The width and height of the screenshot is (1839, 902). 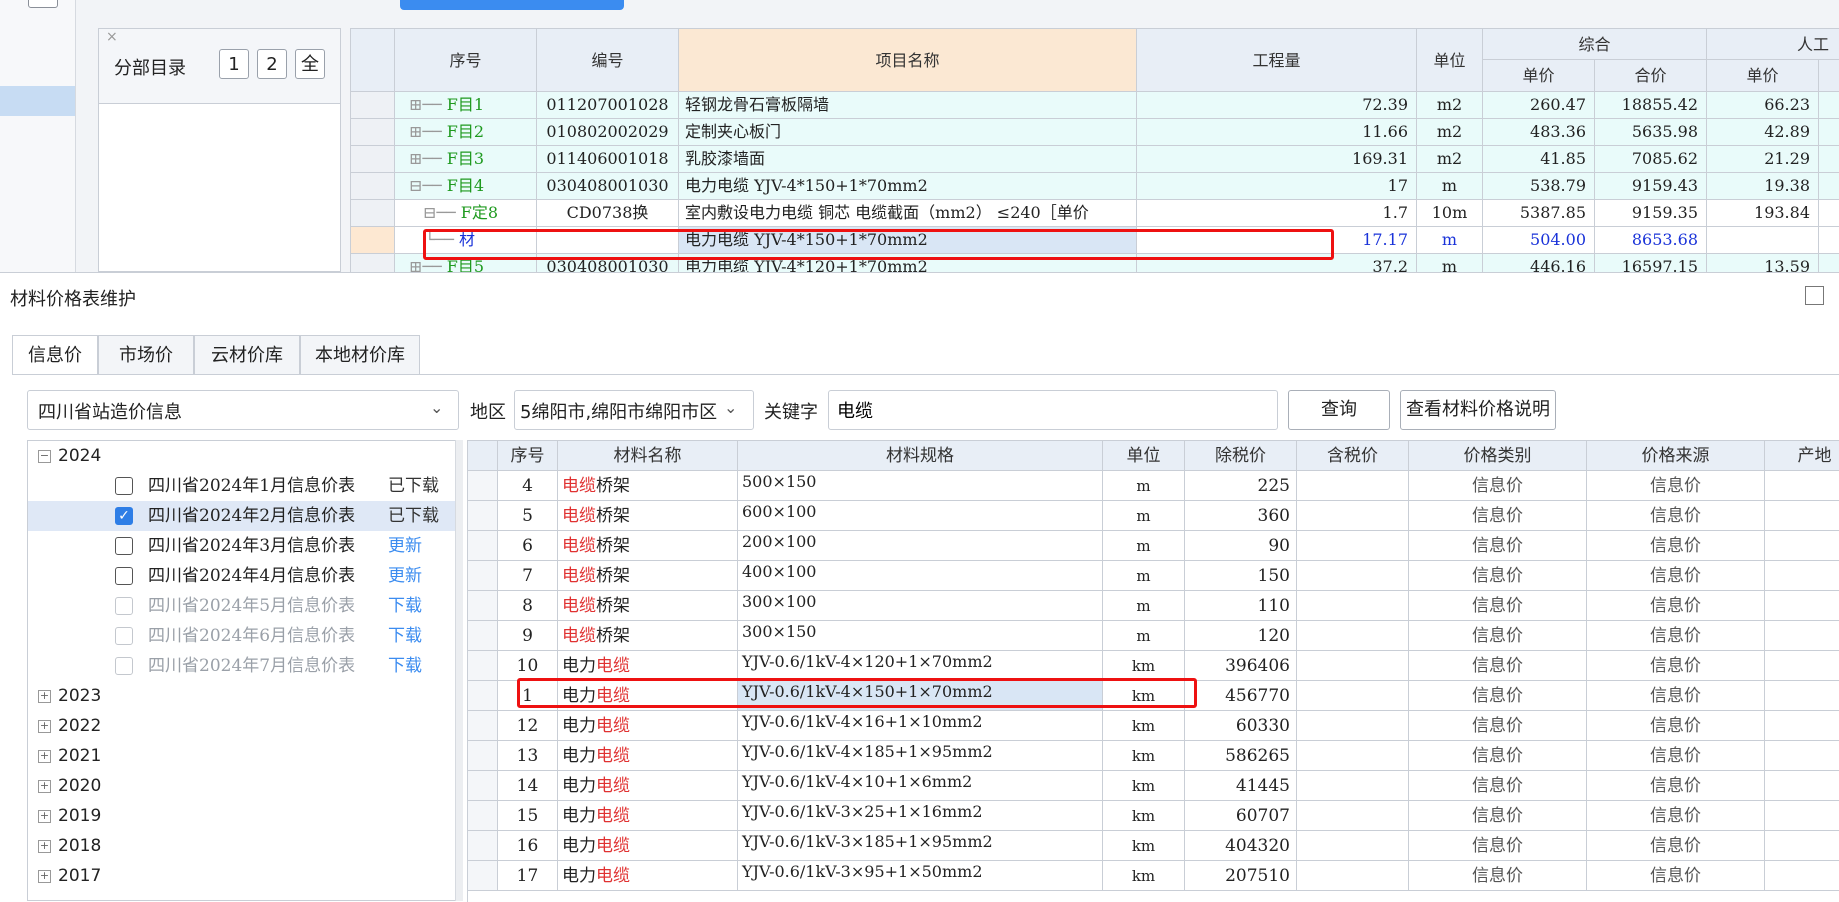 I want to click on cell-quantity: 1.7, so click(x=1277, y=213).